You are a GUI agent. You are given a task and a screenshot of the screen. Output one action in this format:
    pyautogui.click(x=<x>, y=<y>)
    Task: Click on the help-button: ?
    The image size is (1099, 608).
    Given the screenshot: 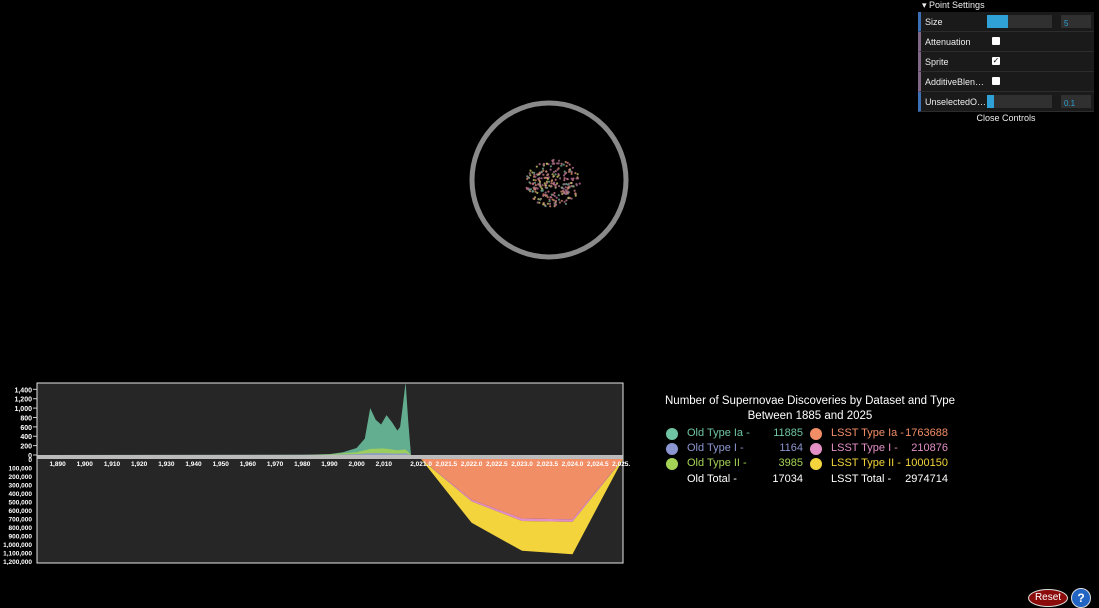 What is the action you would take?
    pyautogui.click(x=1081, y=598)
    